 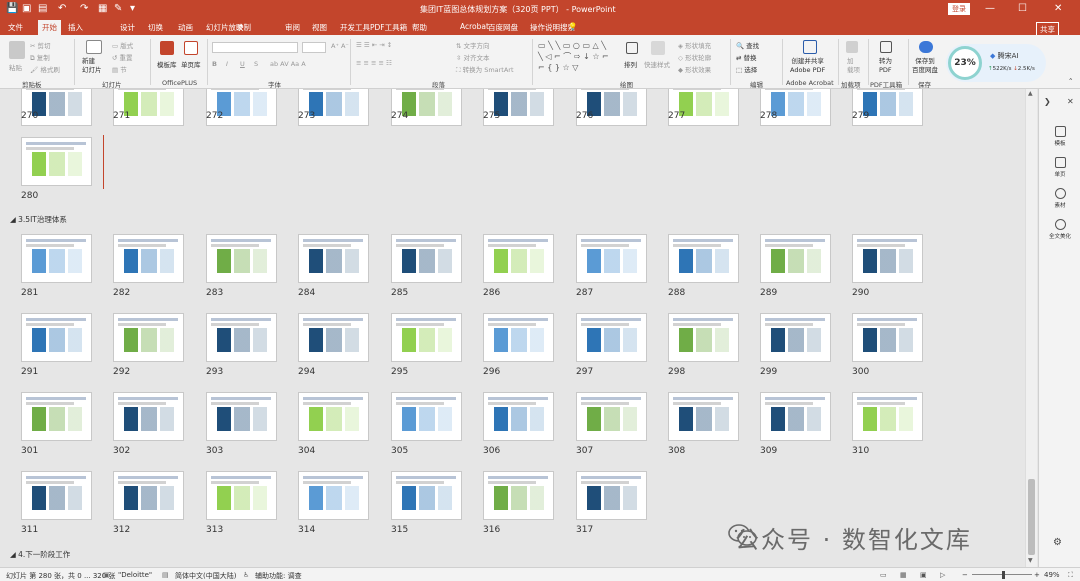 I want to click on fit-window-icon: ⛶, so click(x=1070, y=575).